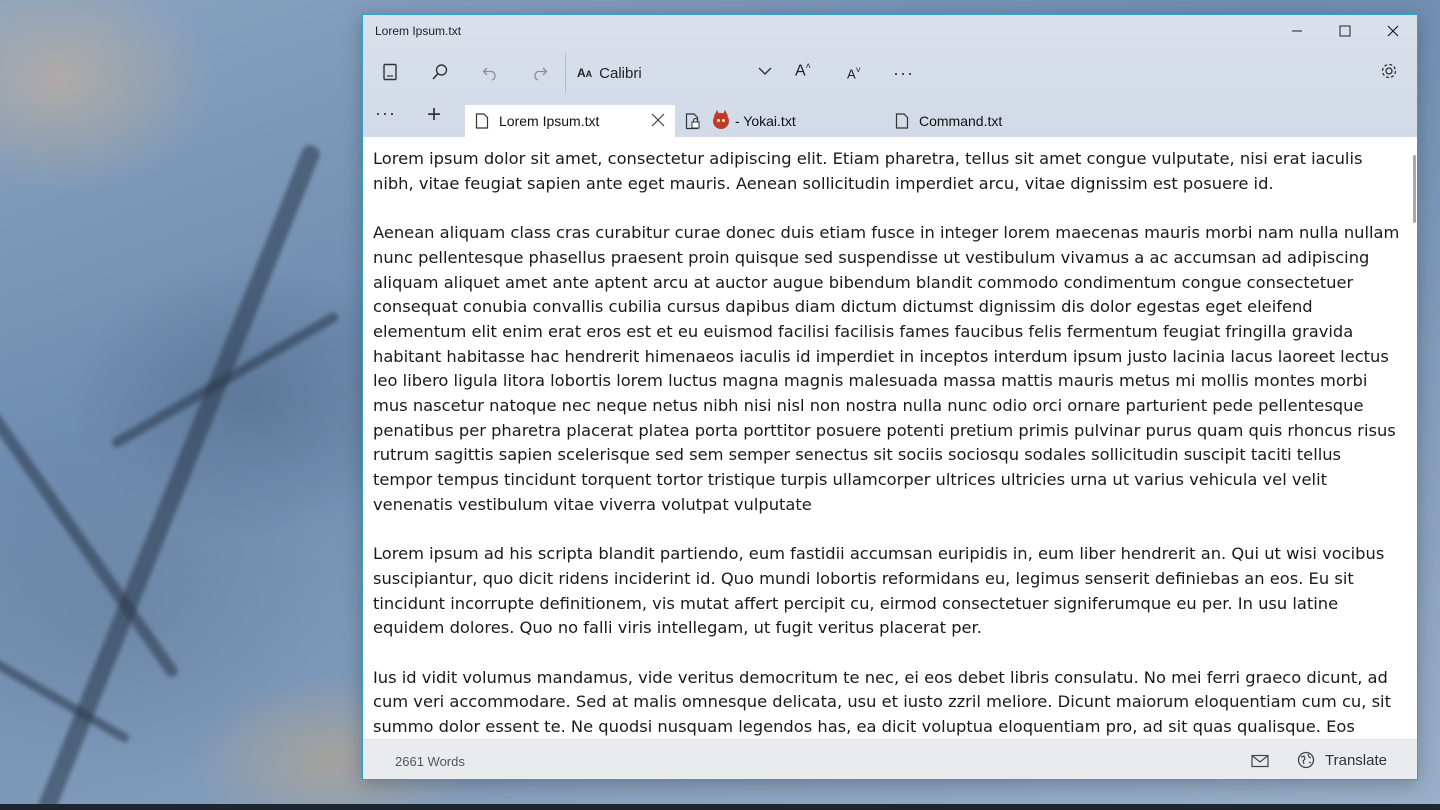  Describe the element at coordinates (903, 73) in the screenshot. I see `more-options-button: ···` at that location.